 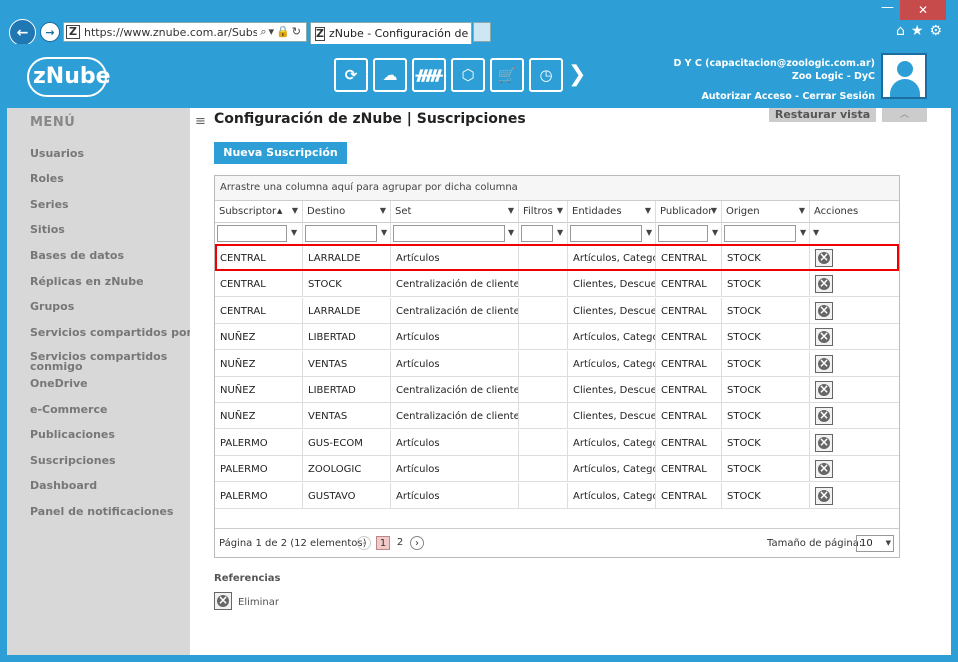 I want to click on authorize-access-link: Autorizar Acceso, so click(x=746, y=96).